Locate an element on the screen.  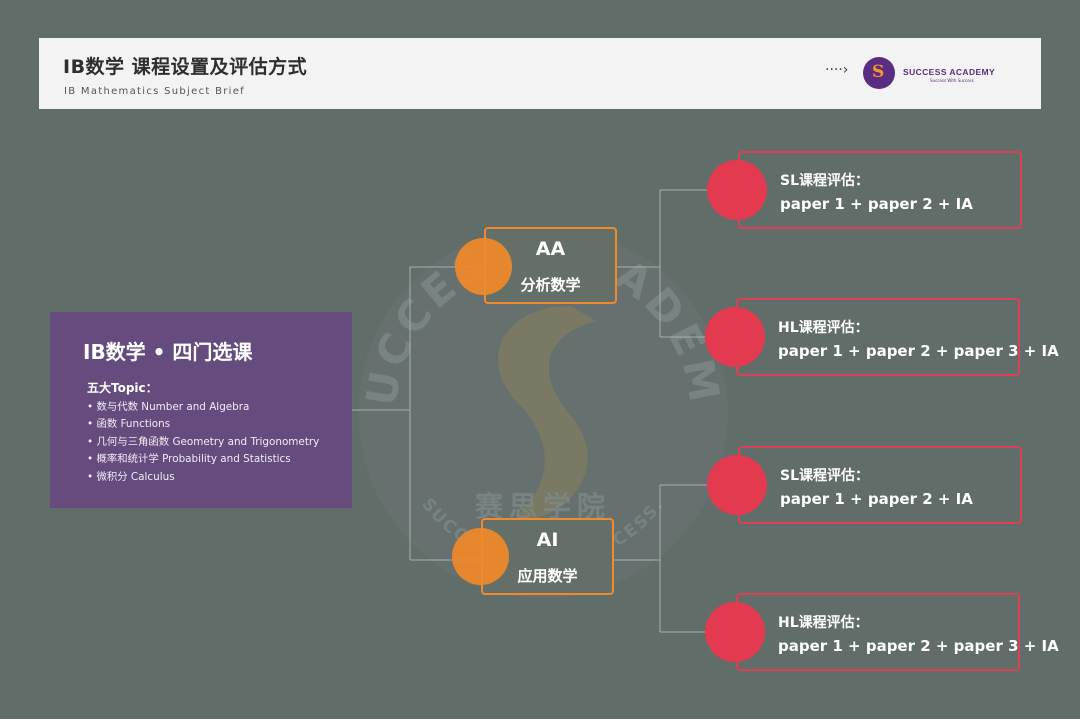
topics-label: 五大Topic： is located at coordinates (122, 388).